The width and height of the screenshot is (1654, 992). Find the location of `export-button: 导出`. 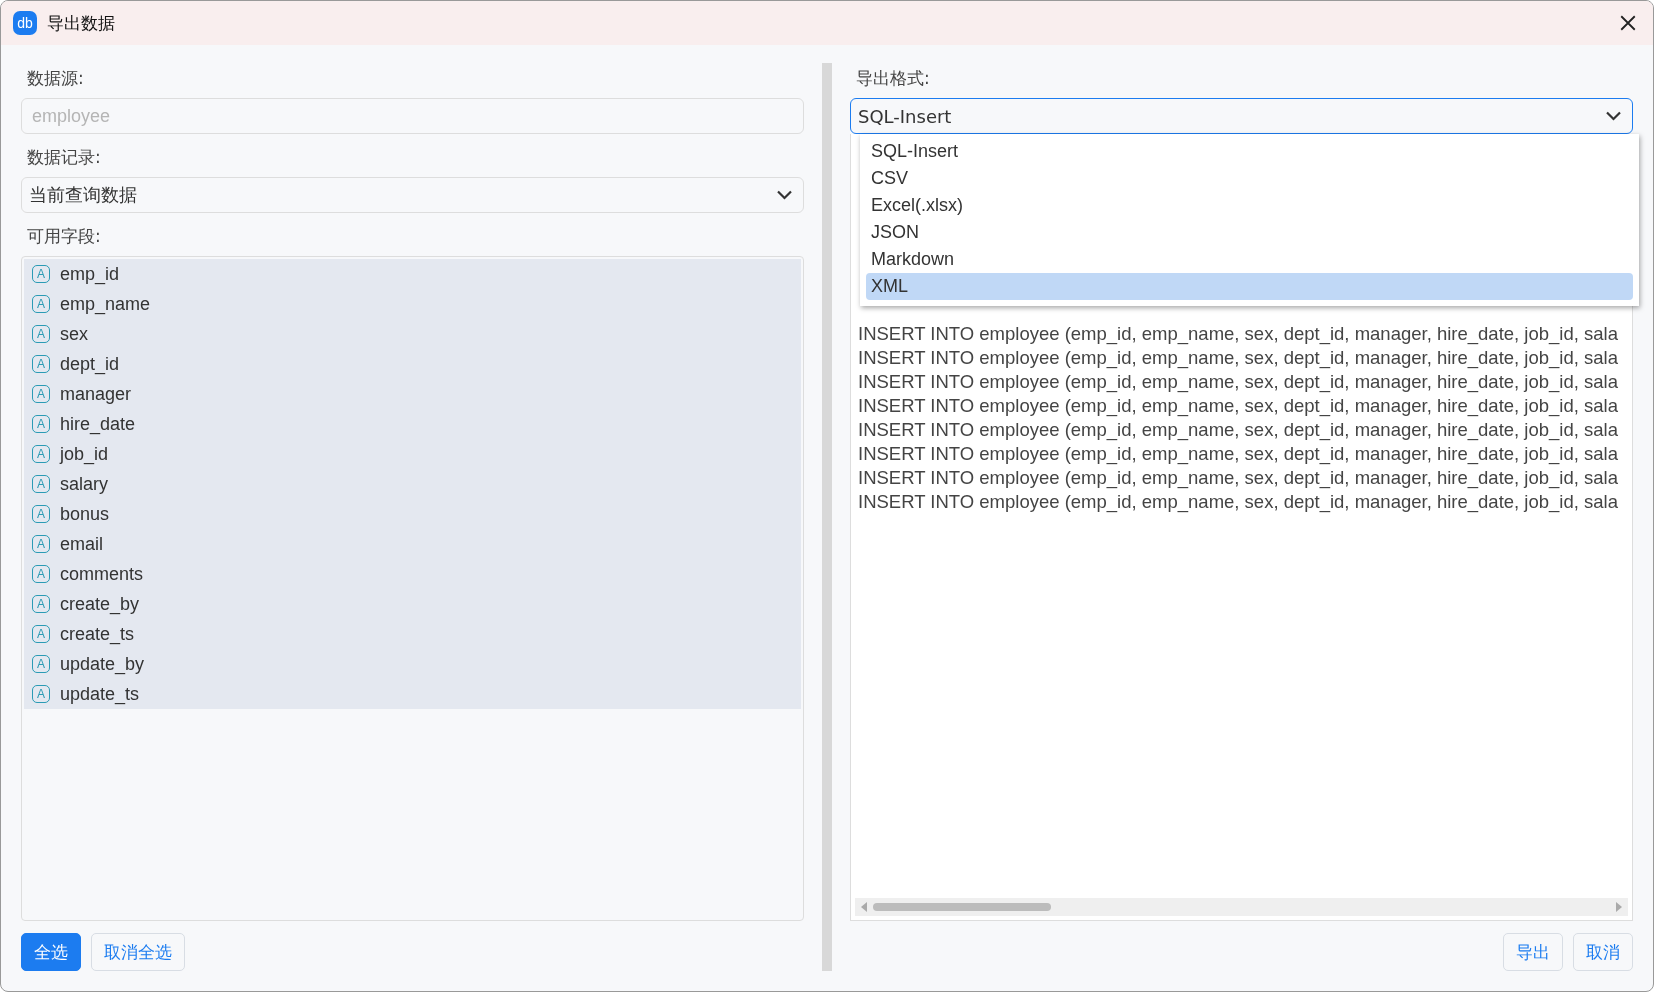

export-button: 导出 is located at coordinates (1533, 952).